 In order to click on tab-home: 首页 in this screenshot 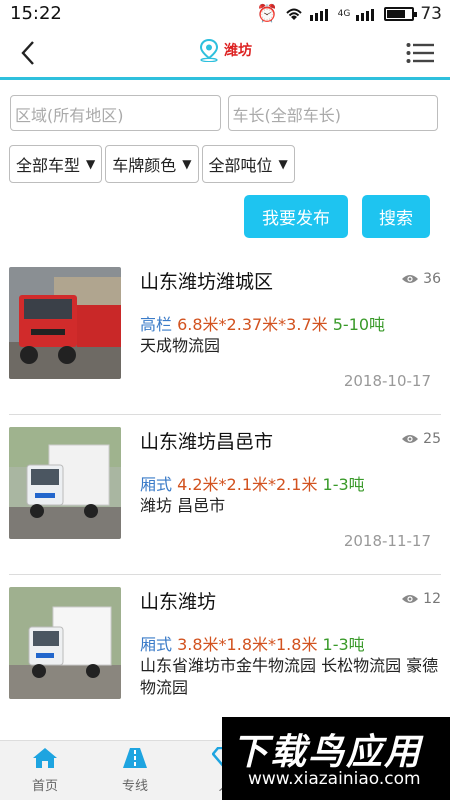, I will do `click(45, 770)`.